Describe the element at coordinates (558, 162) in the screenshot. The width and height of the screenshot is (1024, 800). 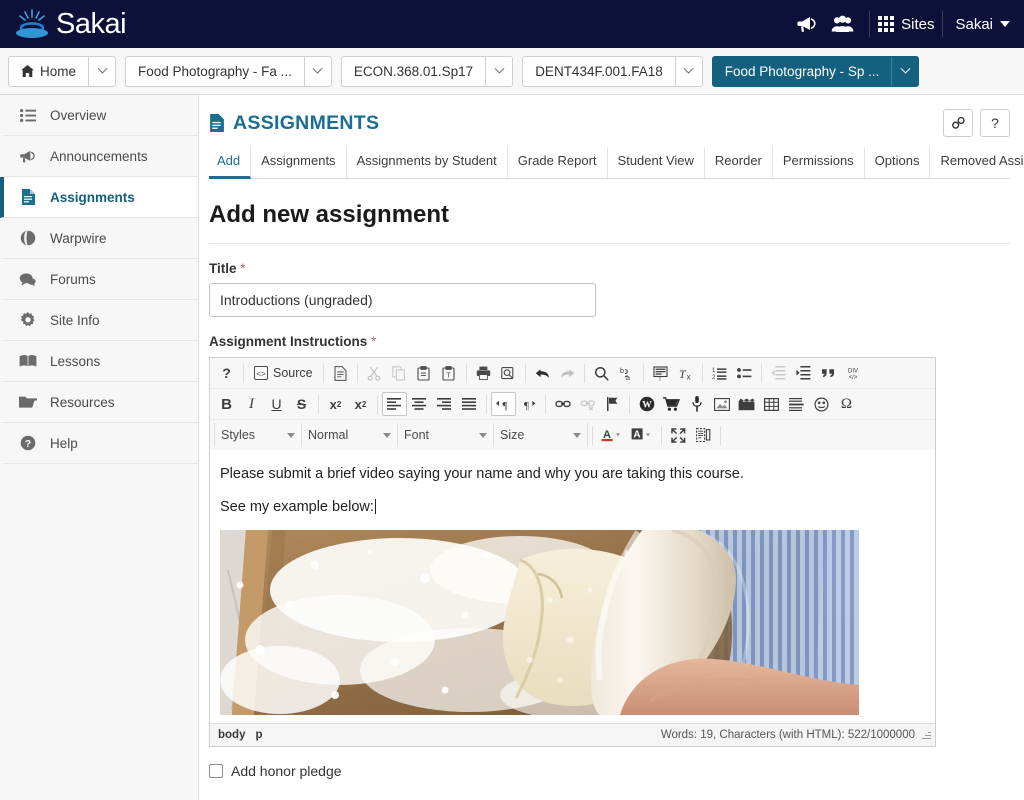
I see `tab-grade-report: Grade Report` at that location.